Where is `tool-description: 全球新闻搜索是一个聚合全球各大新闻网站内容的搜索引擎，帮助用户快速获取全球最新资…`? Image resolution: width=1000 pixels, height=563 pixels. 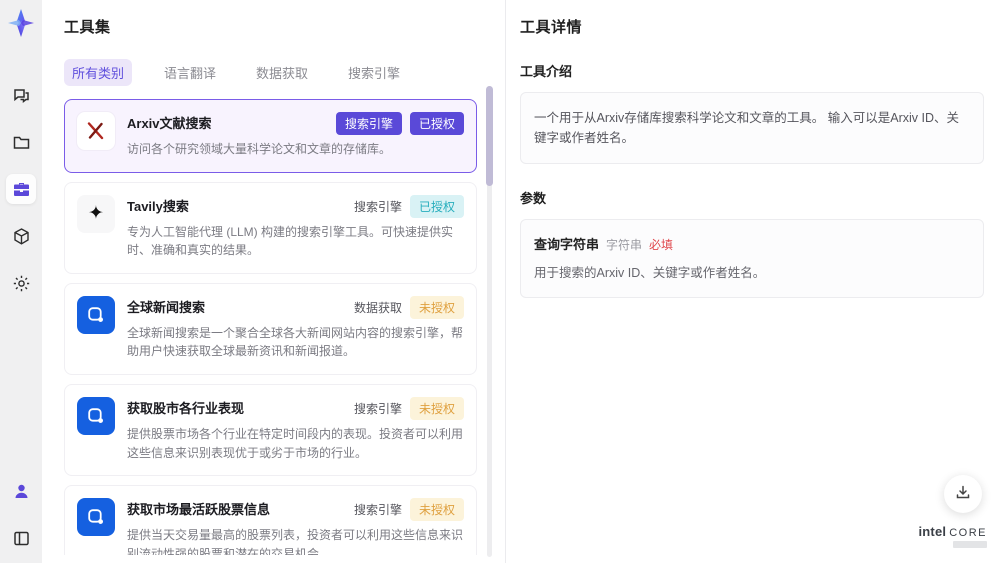
tool-description: 全球新闻搜索是一个聚合全球各大新闻网站内容的搜索引擎，帮助用户快速获取全球最新资… is located at coordinates (295, 342).